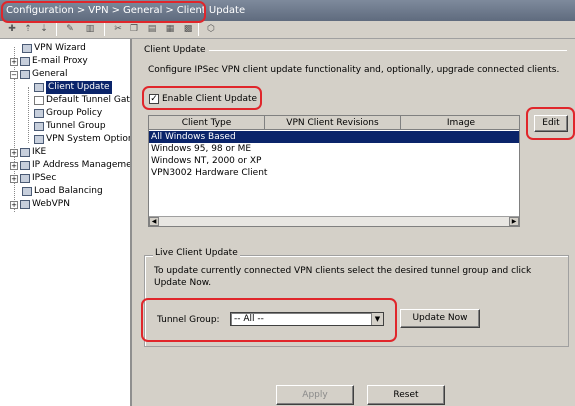 The image size is (575, 406). I want to click on breadcrumb-item: General, so click(142, 10).